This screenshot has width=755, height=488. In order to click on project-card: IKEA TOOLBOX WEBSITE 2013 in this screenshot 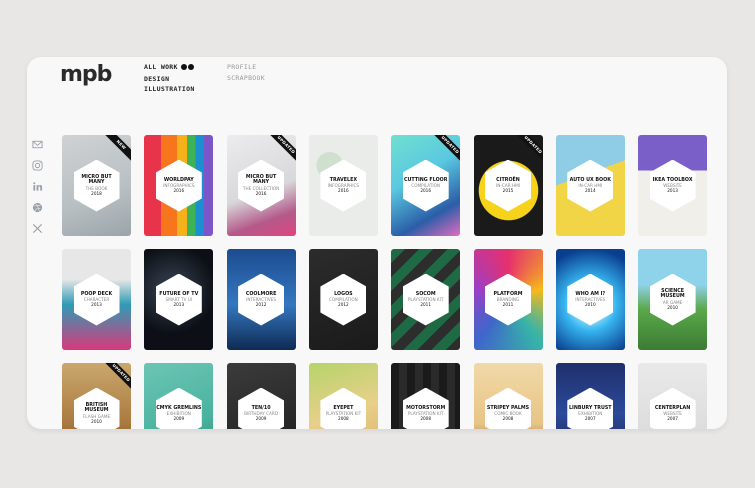, I will do `click(673, 185)`.